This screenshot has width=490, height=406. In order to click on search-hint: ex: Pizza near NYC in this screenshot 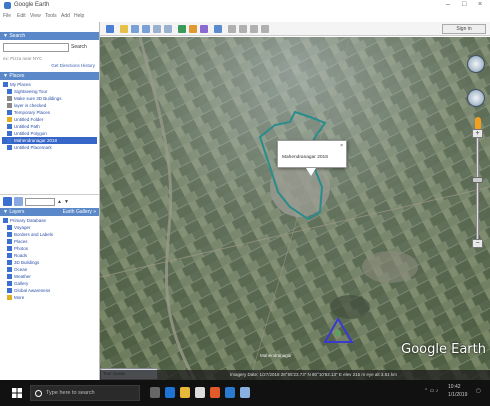, I will do `click(23, 58)`.